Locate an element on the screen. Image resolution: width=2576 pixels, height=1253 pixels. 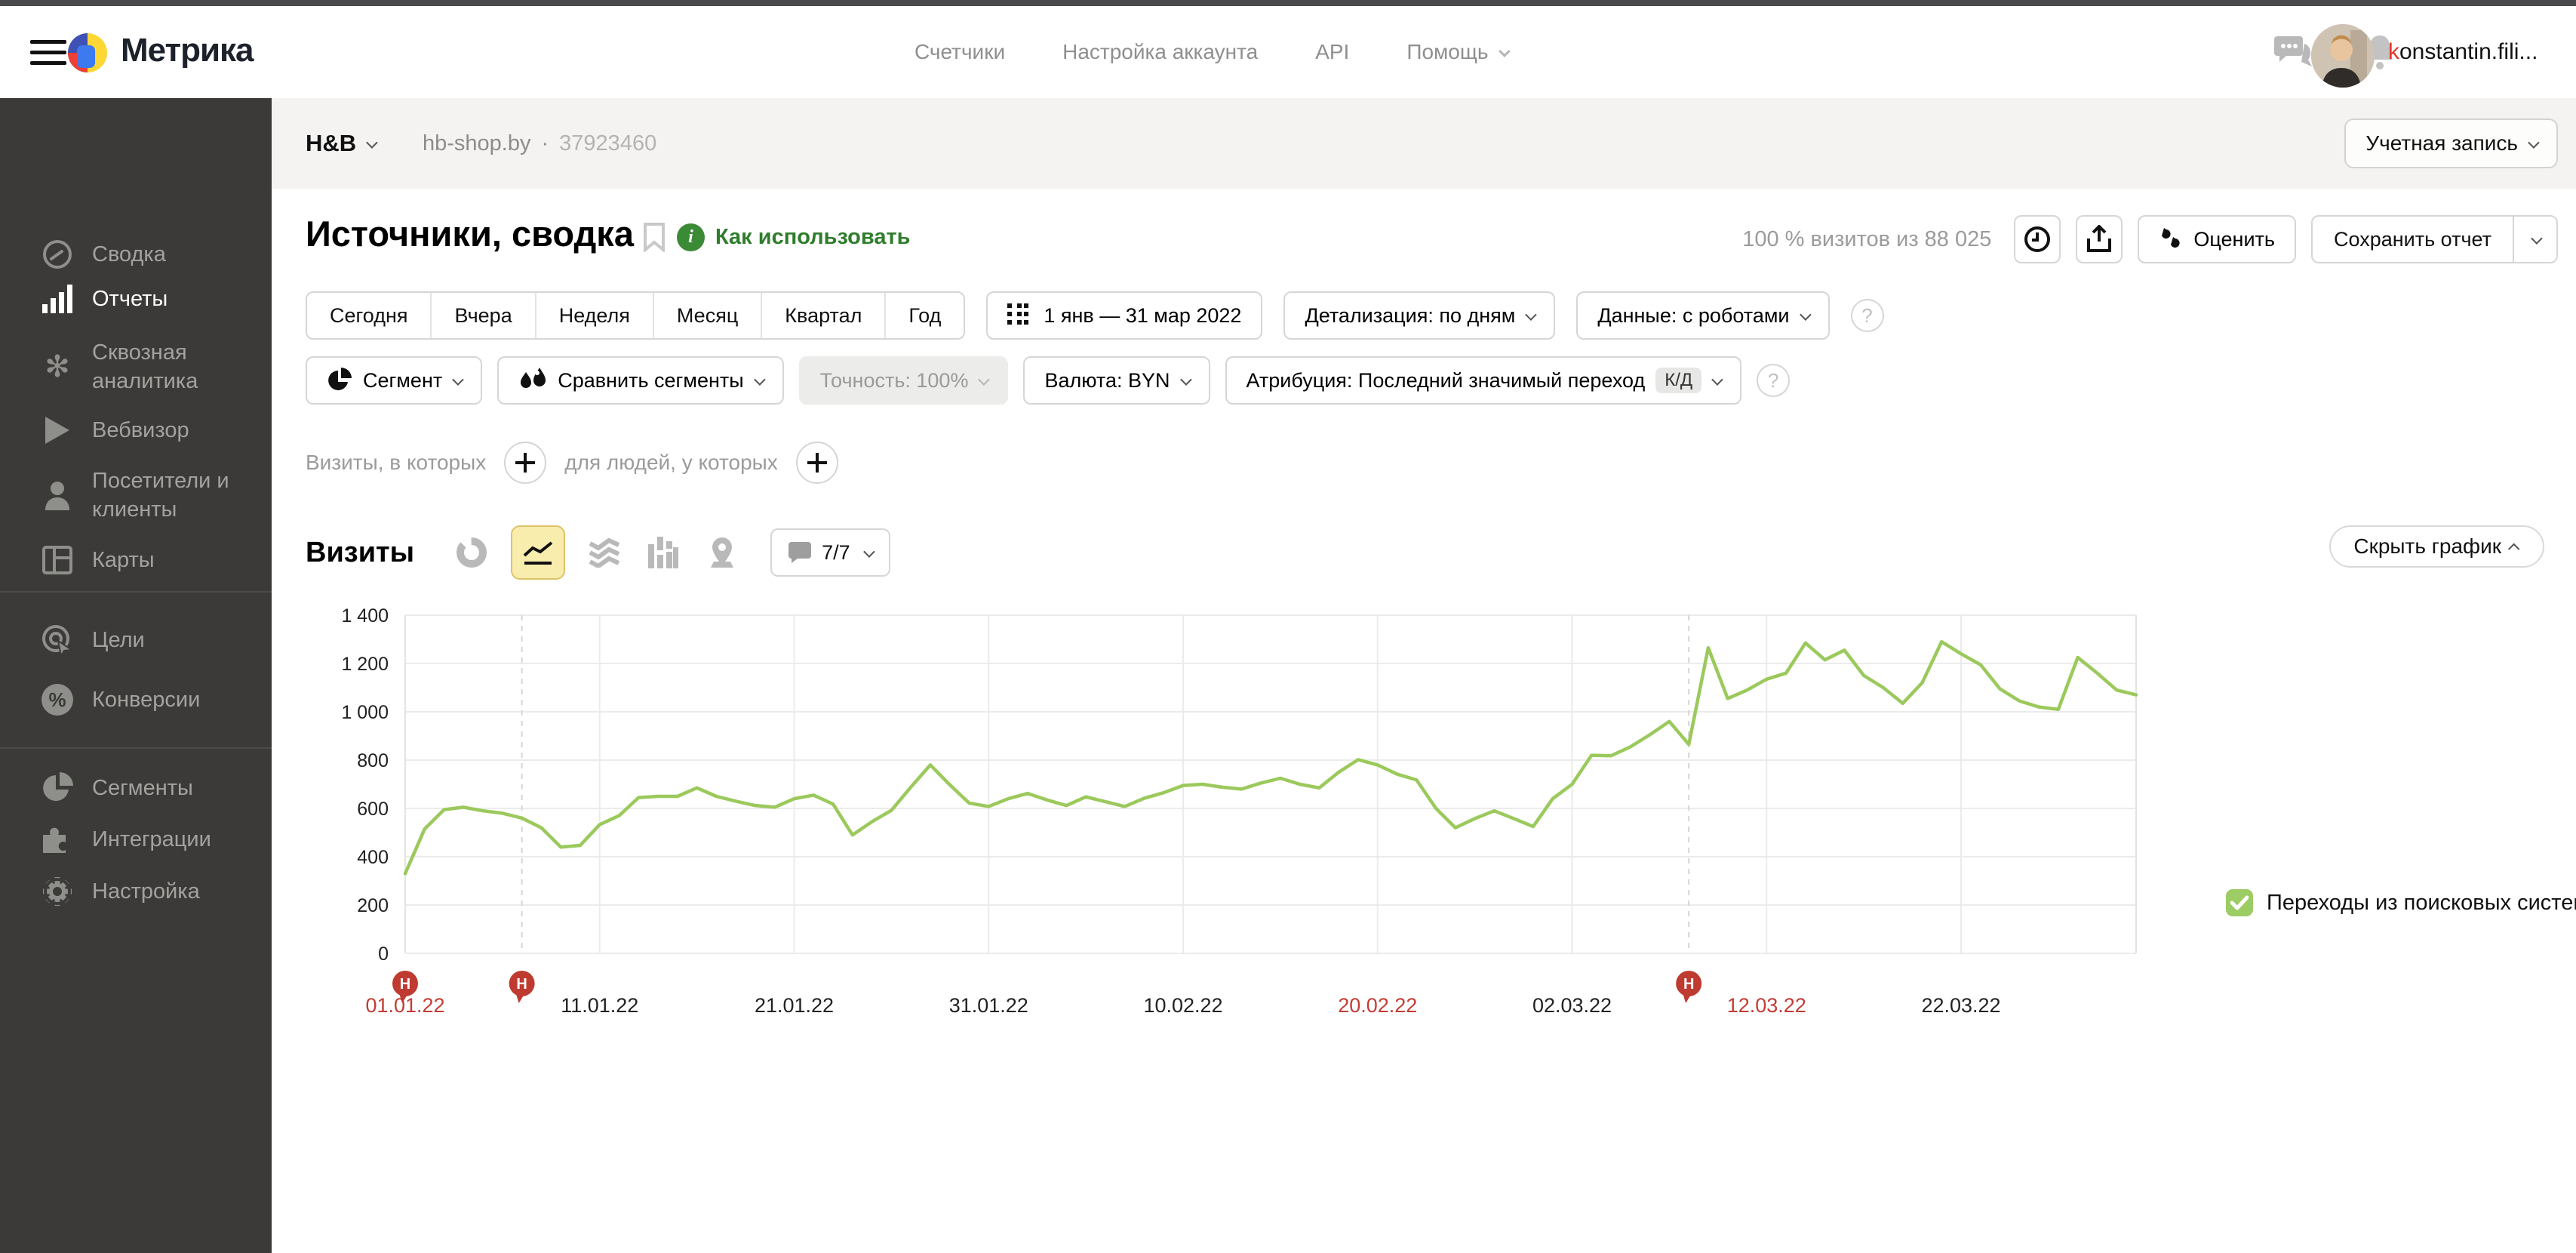
svg-text: 600 is located at coordinates (373, 810).